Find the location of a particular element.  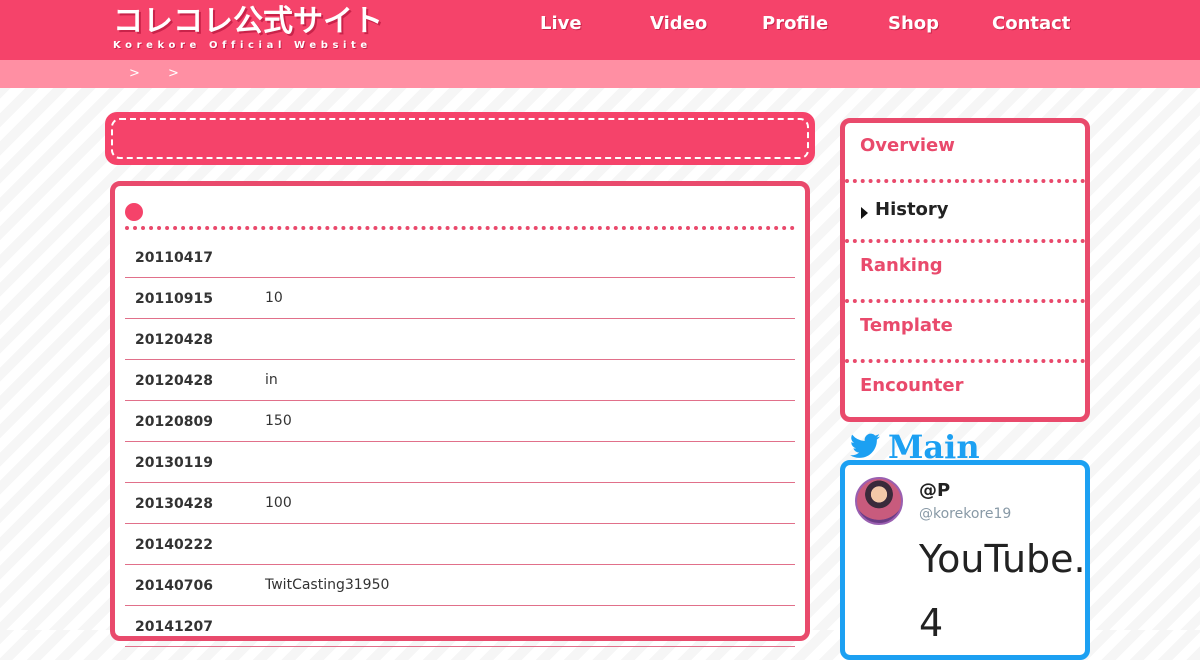

history-date: 20141207 is located at coordinates (174, 627).